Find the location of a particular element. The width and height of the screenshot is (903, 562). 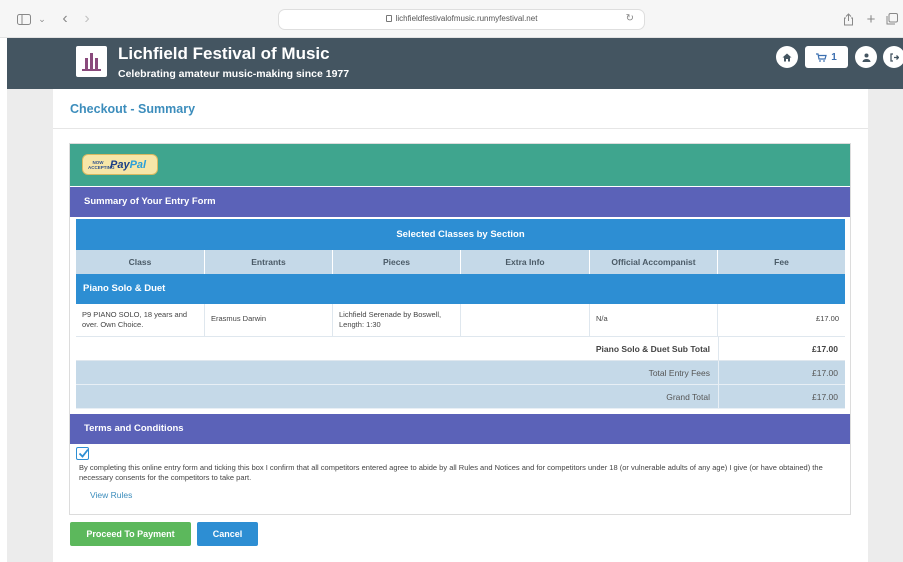

chevron-down-icon: ⌄ is located at coordinates (42, 19).